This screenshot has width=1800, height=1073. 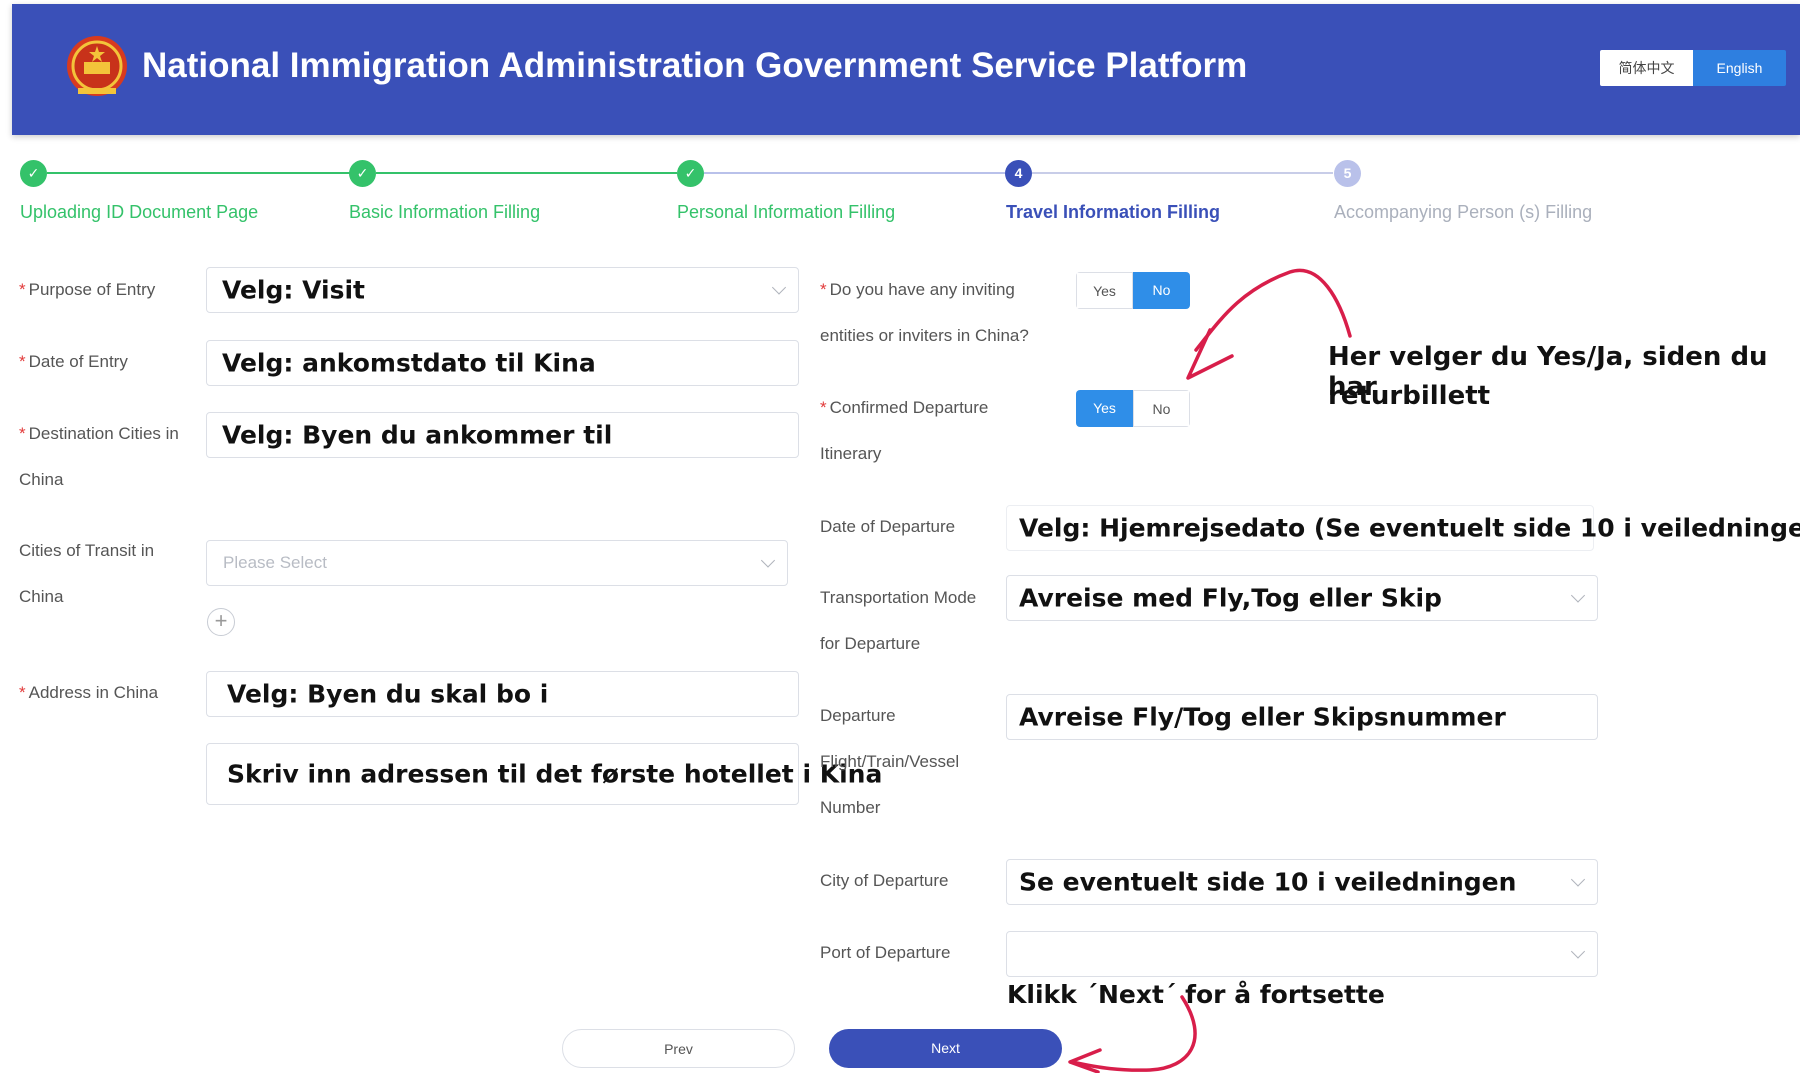 I want to click on destination-cities-label: * Destination Cities in, so click(x=99, y=433).